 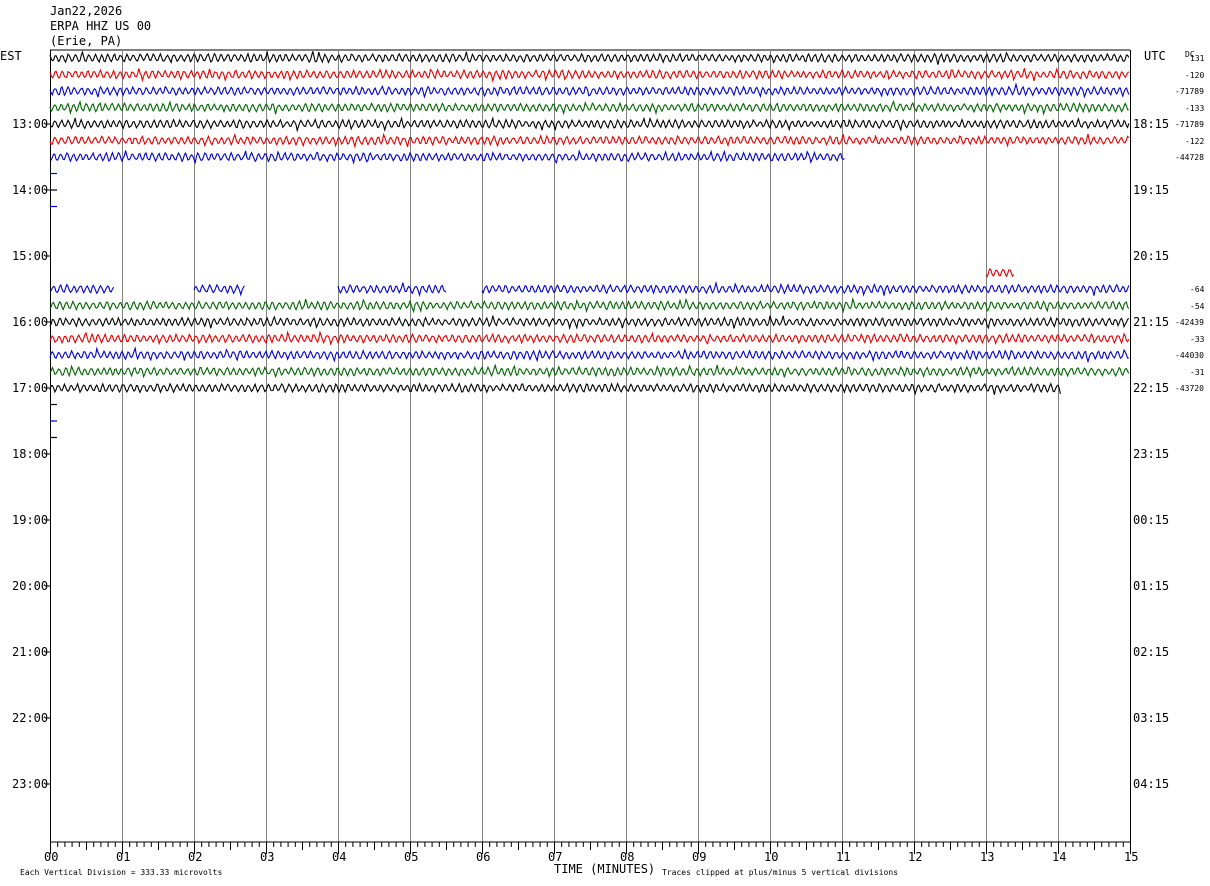 I want to click on dc-value: -31, so click(x=1197, y=372).